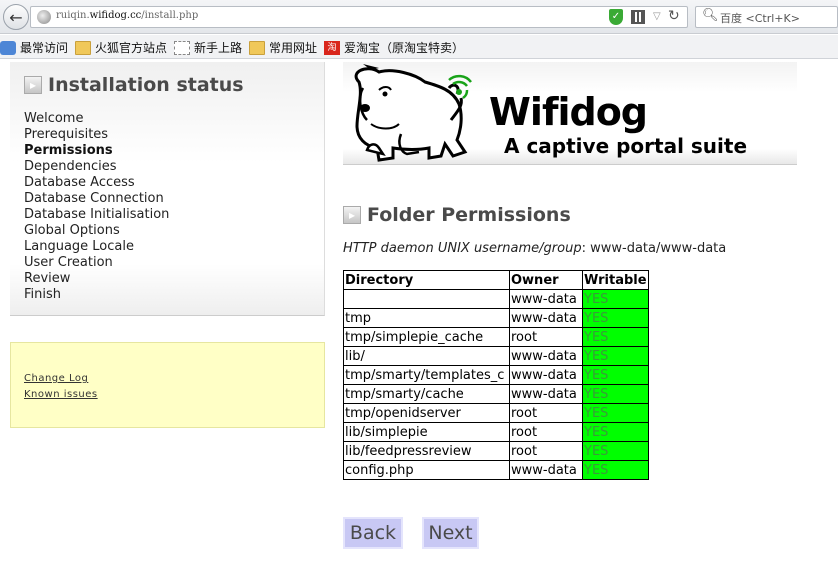 The height and width of the screenshot is (563, 838). What do you see at coordinates (68, 262) in the screenshot?
I see `install-step-item: User Creation` at bounding box center [68, 262].